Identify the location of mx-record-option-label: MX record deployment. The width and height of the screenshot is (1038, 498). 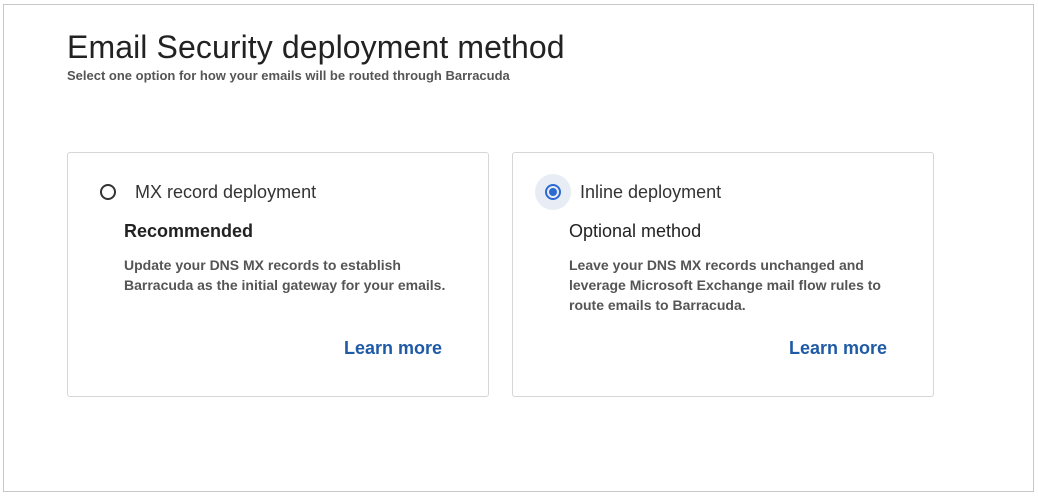
(226, 192).